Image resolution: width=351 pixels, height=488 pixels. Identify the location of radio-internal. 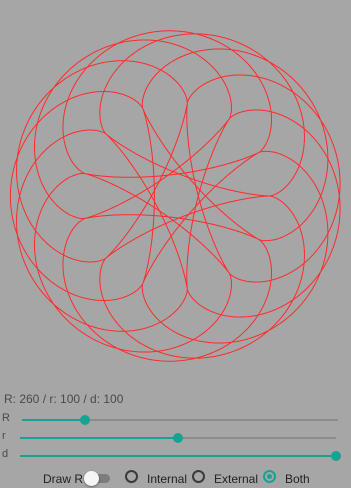
(131, 476).